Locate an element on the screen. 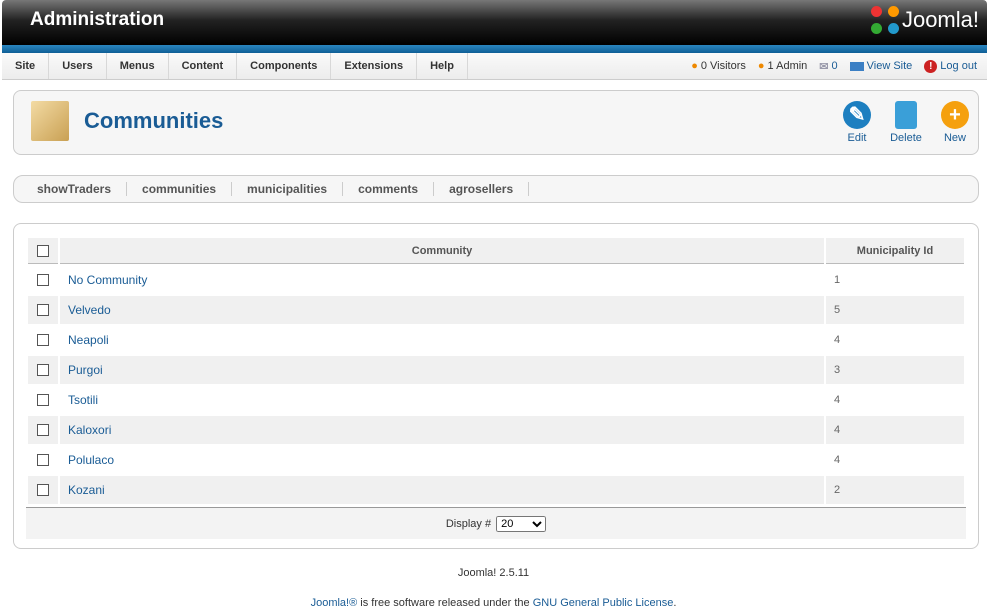  display-label: Display # is located at coordinates (468, 524).